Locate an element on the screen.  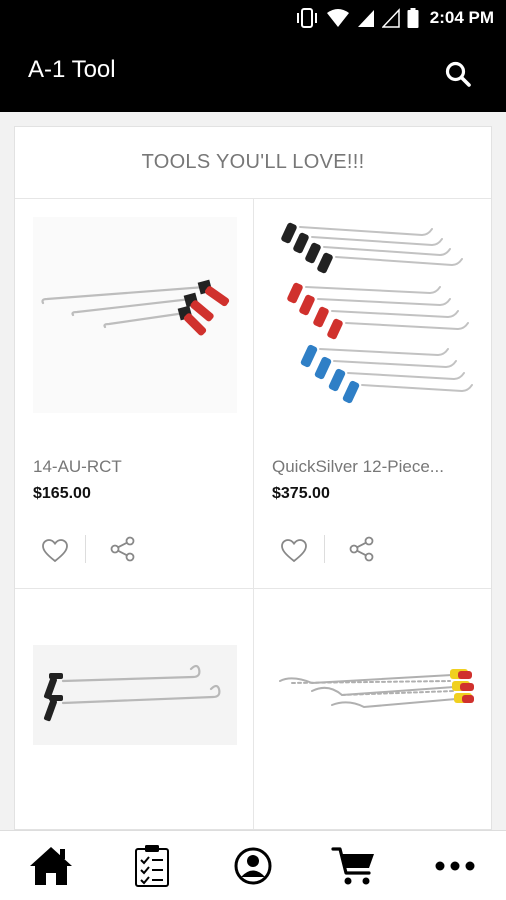
status-icons: 2:04 PM is located at coordinates (394, 18).